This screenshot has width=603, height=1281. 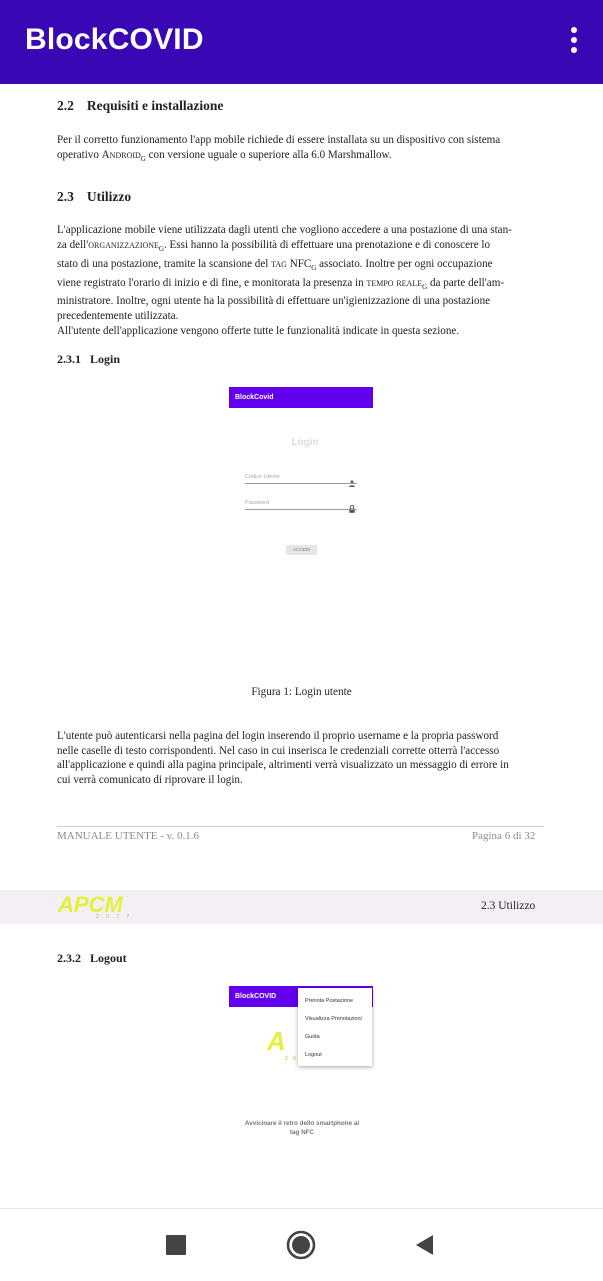 What do you see at coordinates (128, 836) in the screenshot?
I see `footer-version: MANUALE UTENTE - v. 0.1.6` at bounding box center [128, 836].